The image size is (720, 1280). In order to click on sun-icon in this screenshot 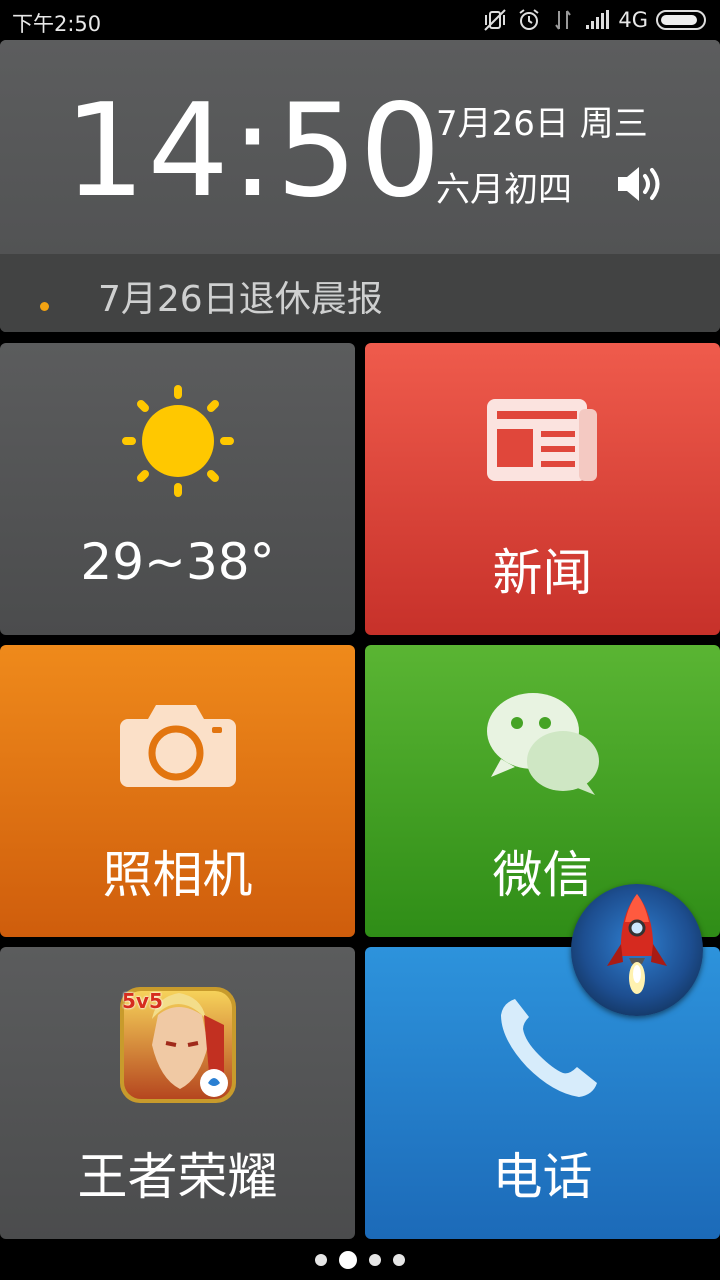, I will do `click(178, 441)`.